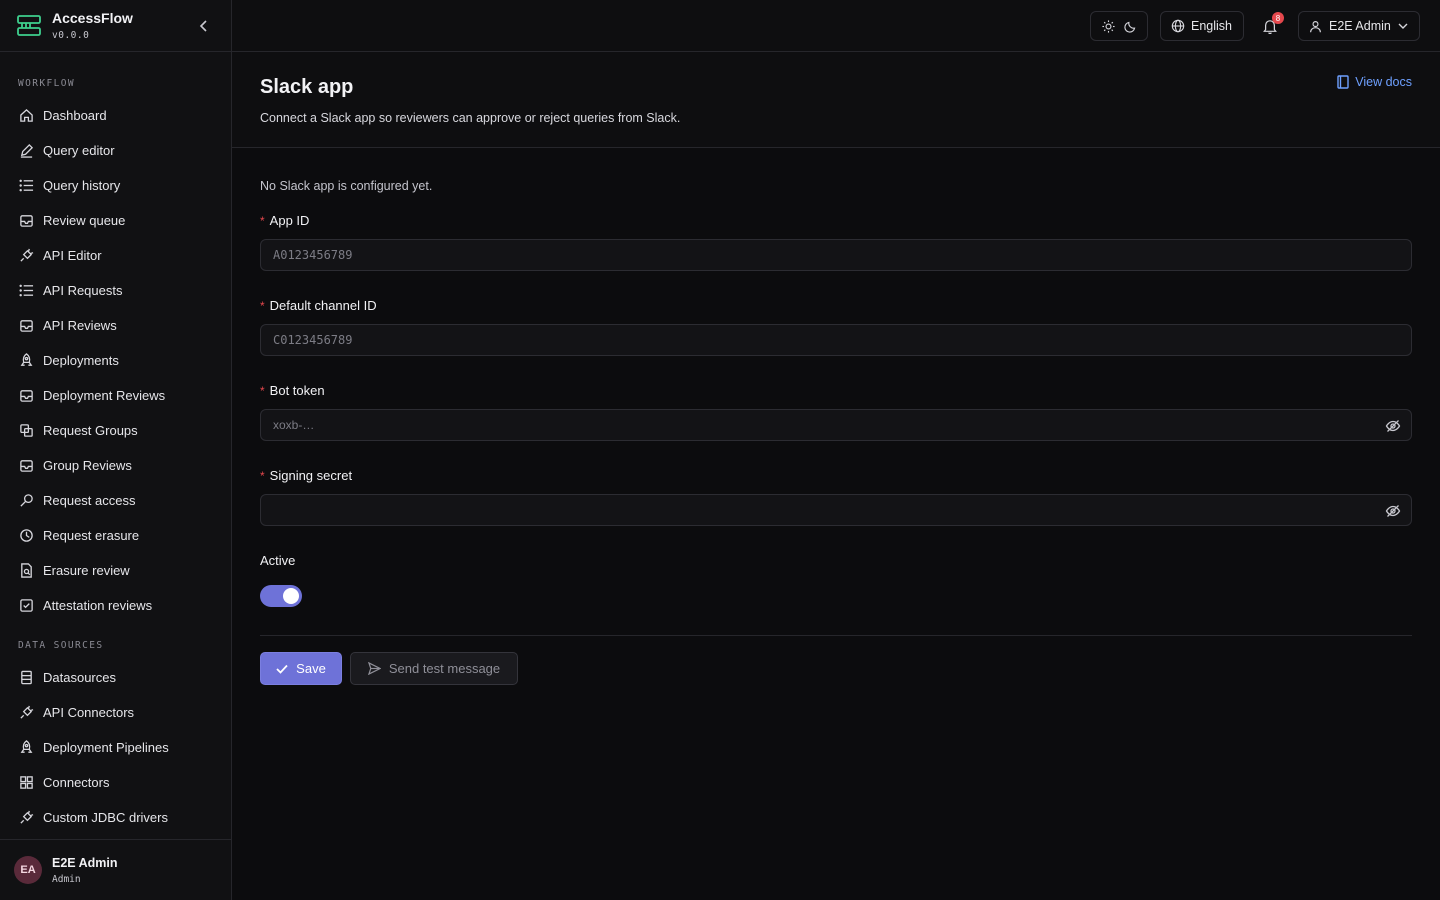 This screenshot has height=900, width=1440. What do you see at coordinates (115, 220) in the screenshot?
I see `sidebar-item-review-queue: Review queue` at bounding box center [115, 220].